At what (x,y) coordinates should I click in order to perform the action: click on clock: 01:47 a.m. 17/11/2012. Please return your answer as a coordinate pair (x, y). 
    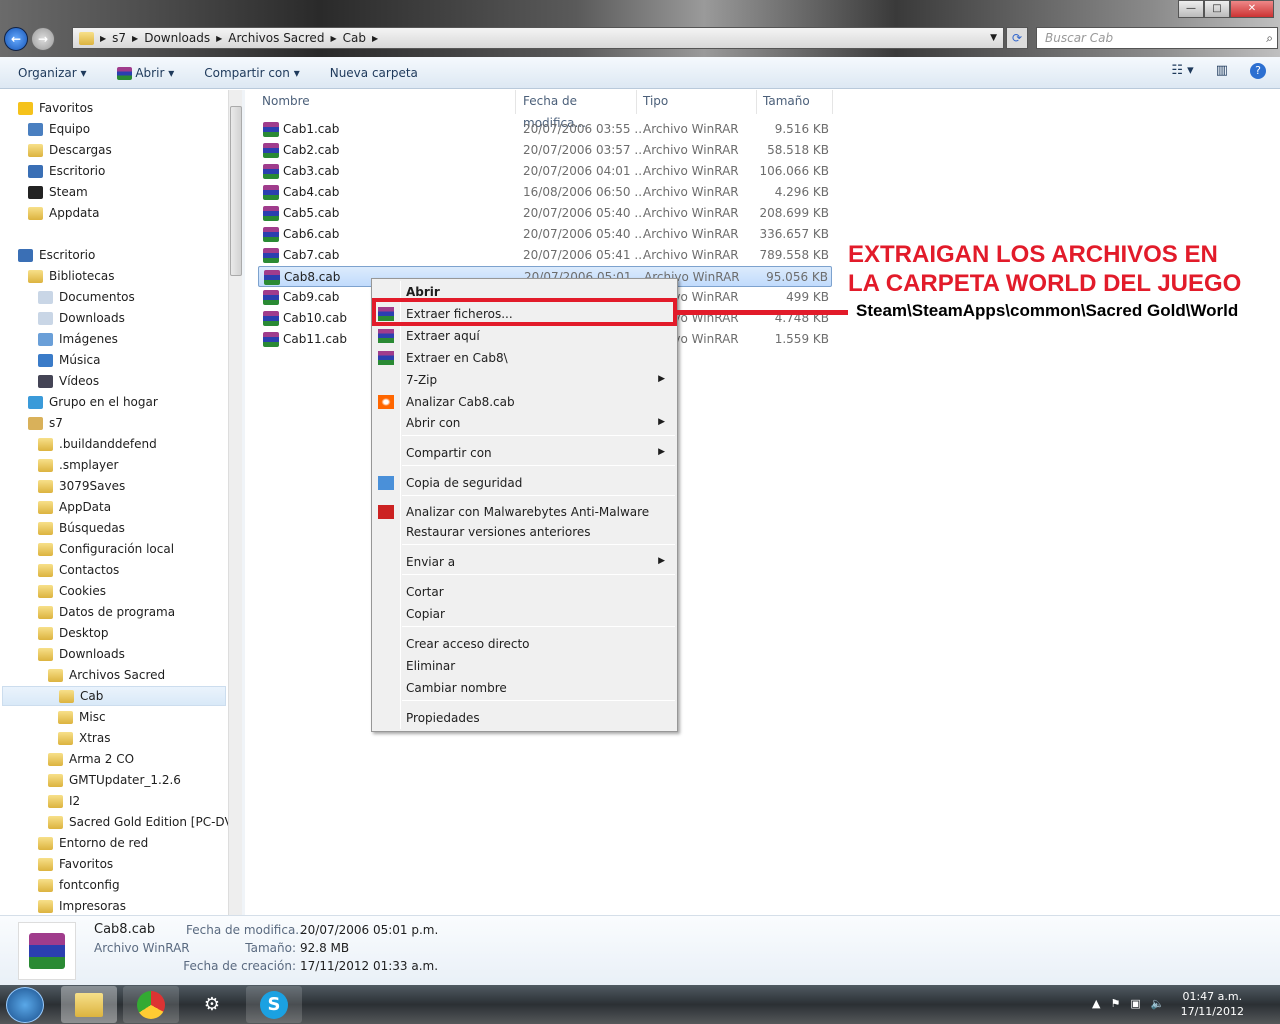
    Looking at the image, I should click on (1212, 1004).